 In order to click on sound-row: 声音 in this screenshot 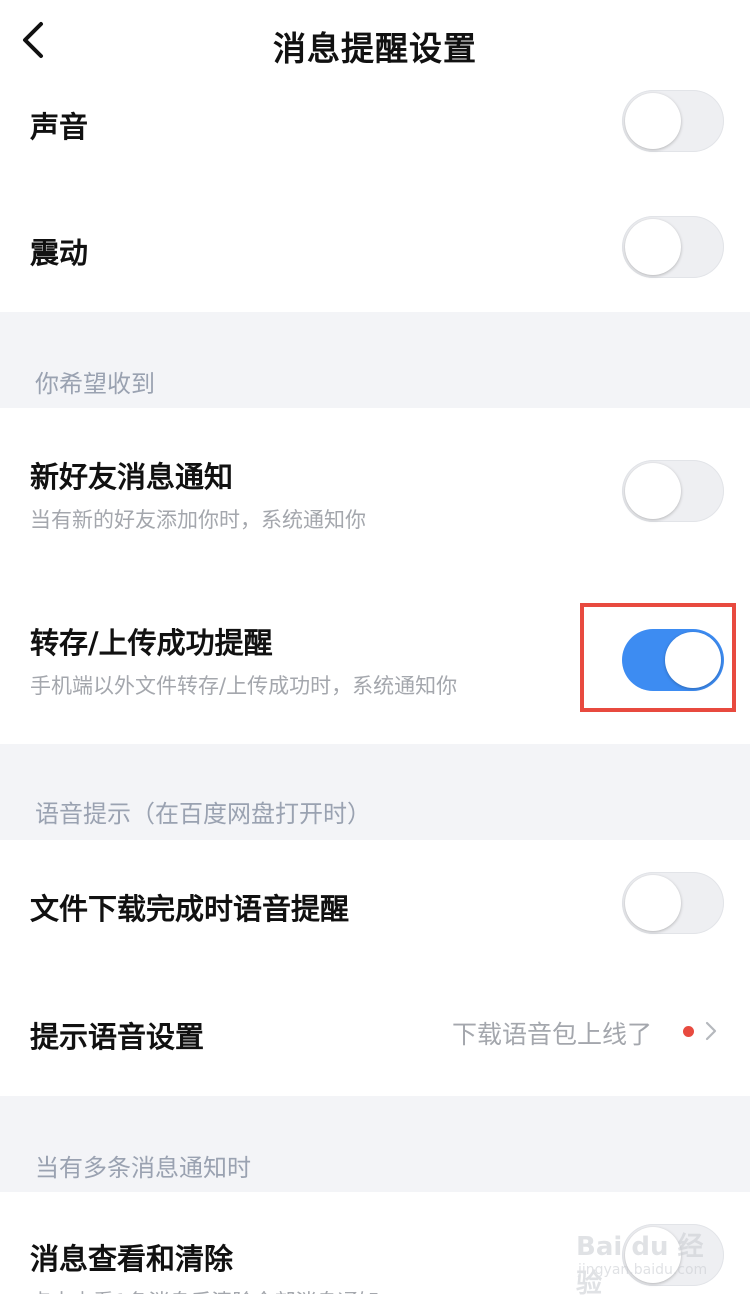, I will do `click(375, 135)`.